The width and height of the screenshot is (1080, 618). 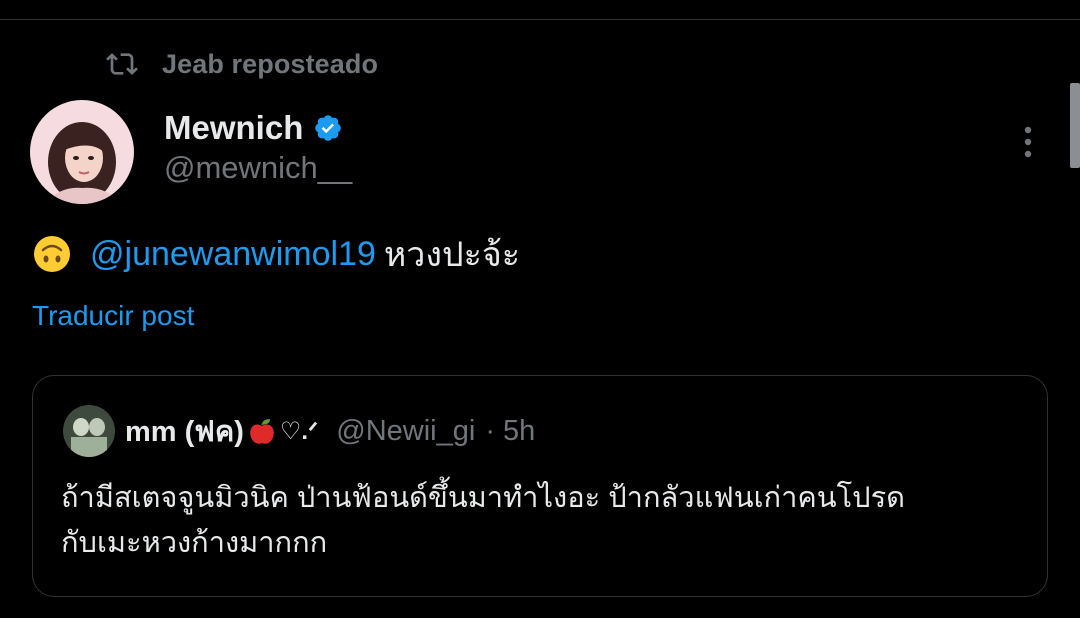 What do you see at coordinates (270, 63) in the screenshot?
I see `repost-label: Jeab reposteado` at bounding box center [270, 63].